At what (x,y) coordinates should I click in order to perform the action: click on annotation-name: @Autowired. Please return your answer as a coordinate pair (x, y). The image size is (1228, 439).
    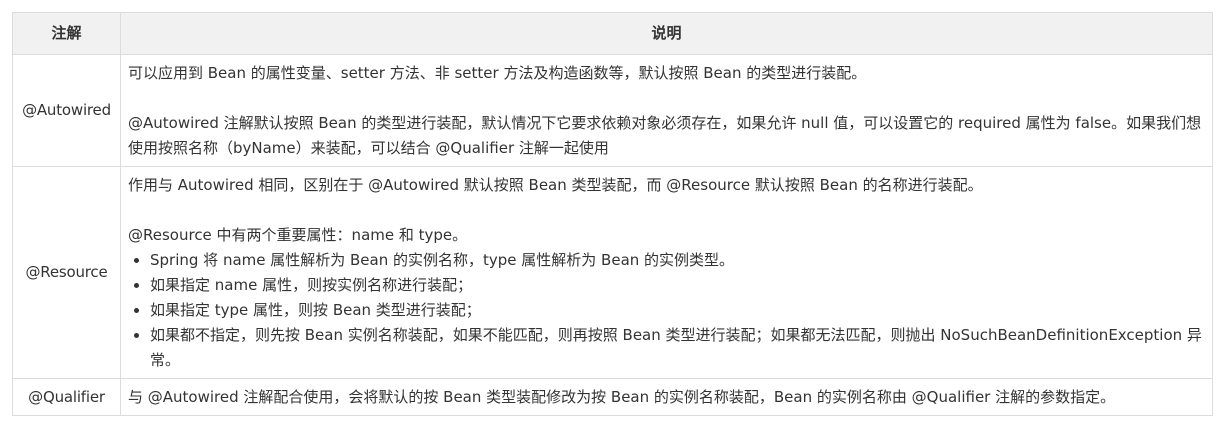
    Looking at the image, I should click on (66, 110).